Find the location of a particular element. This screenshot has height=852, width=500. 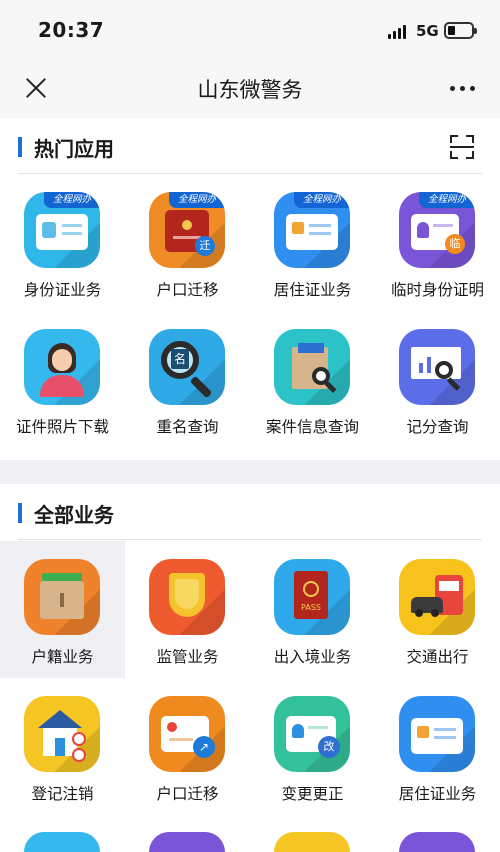

service-label: 居住证业务 is located at coordinates (437, 794).